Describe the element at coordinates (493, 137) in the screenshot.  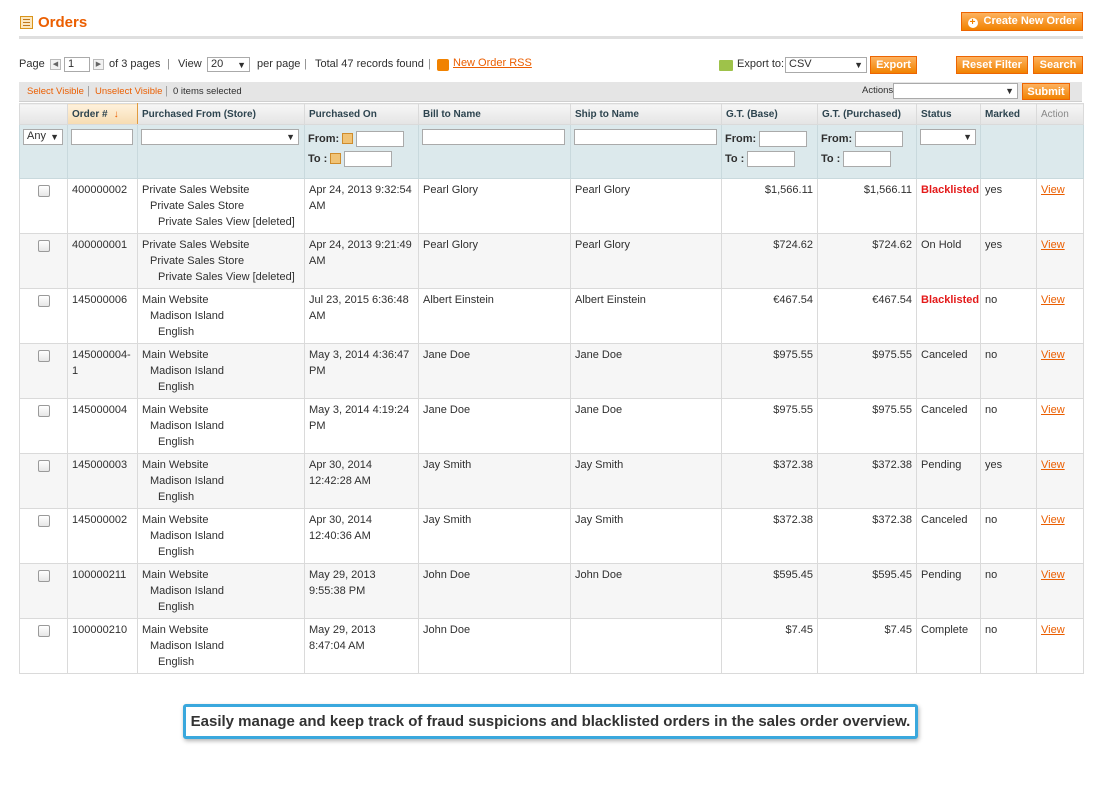
I see `filter-bill-to-name` at that location.